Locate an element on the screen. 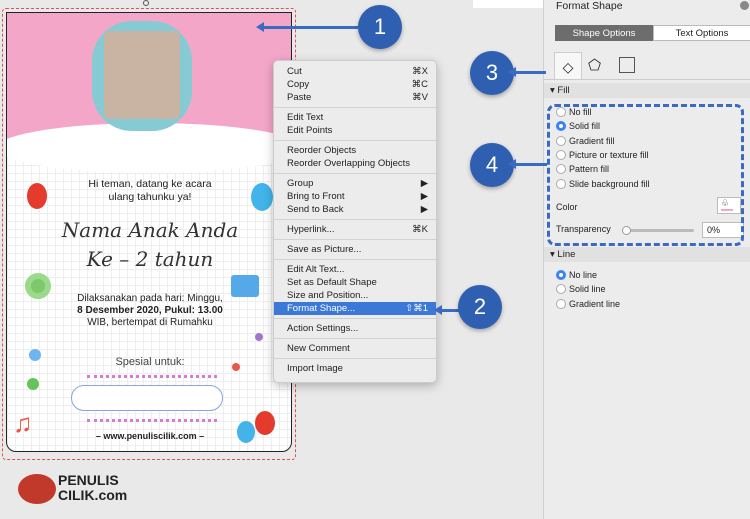 The height and width of the screenshot is (519, 750). menu-item-import-image: Import Image is located at coordinates (355, 368).